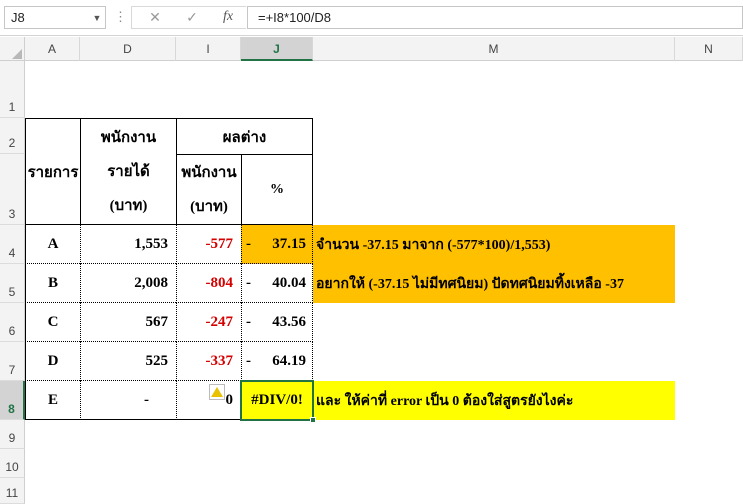 The height and width of the screenshot is (504, 743). What do you see at coordinates (289, 282) in the screenshot?
I see `cell-percent-value: 40.04` at bounding box center [289, 282].